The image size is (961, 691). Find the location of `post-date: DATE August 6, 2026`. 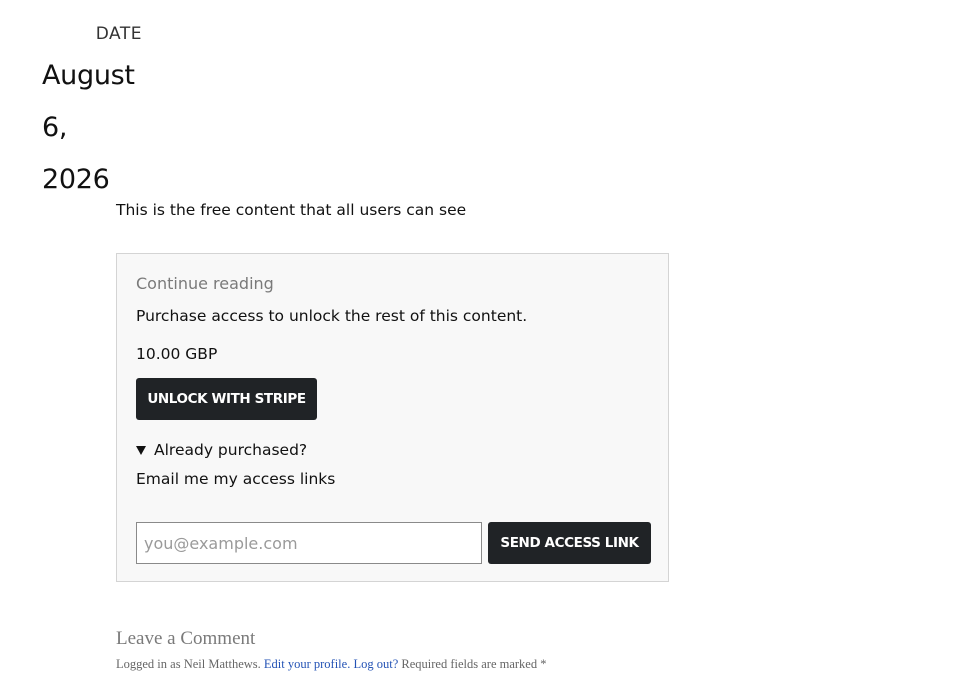

post-date: DATE August 6, 2026 is located at coordinates (92, 114).